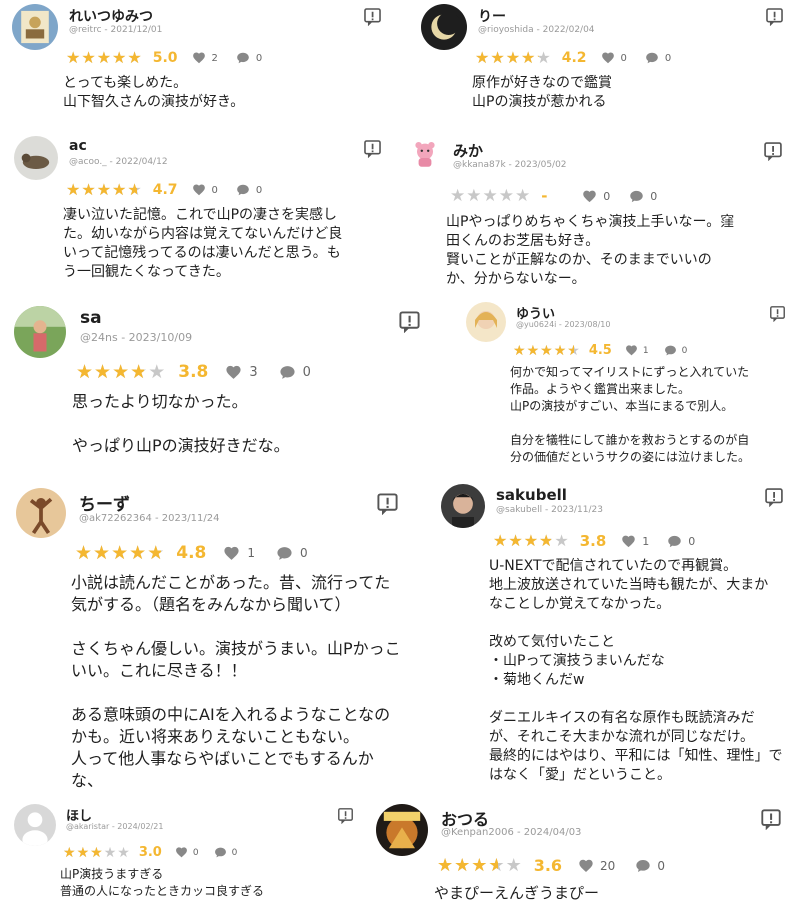  What do you see at coordinates (111, 16) in the screenshot?
I see `username: れいつゆみつ` at bounding box center [111, 16].